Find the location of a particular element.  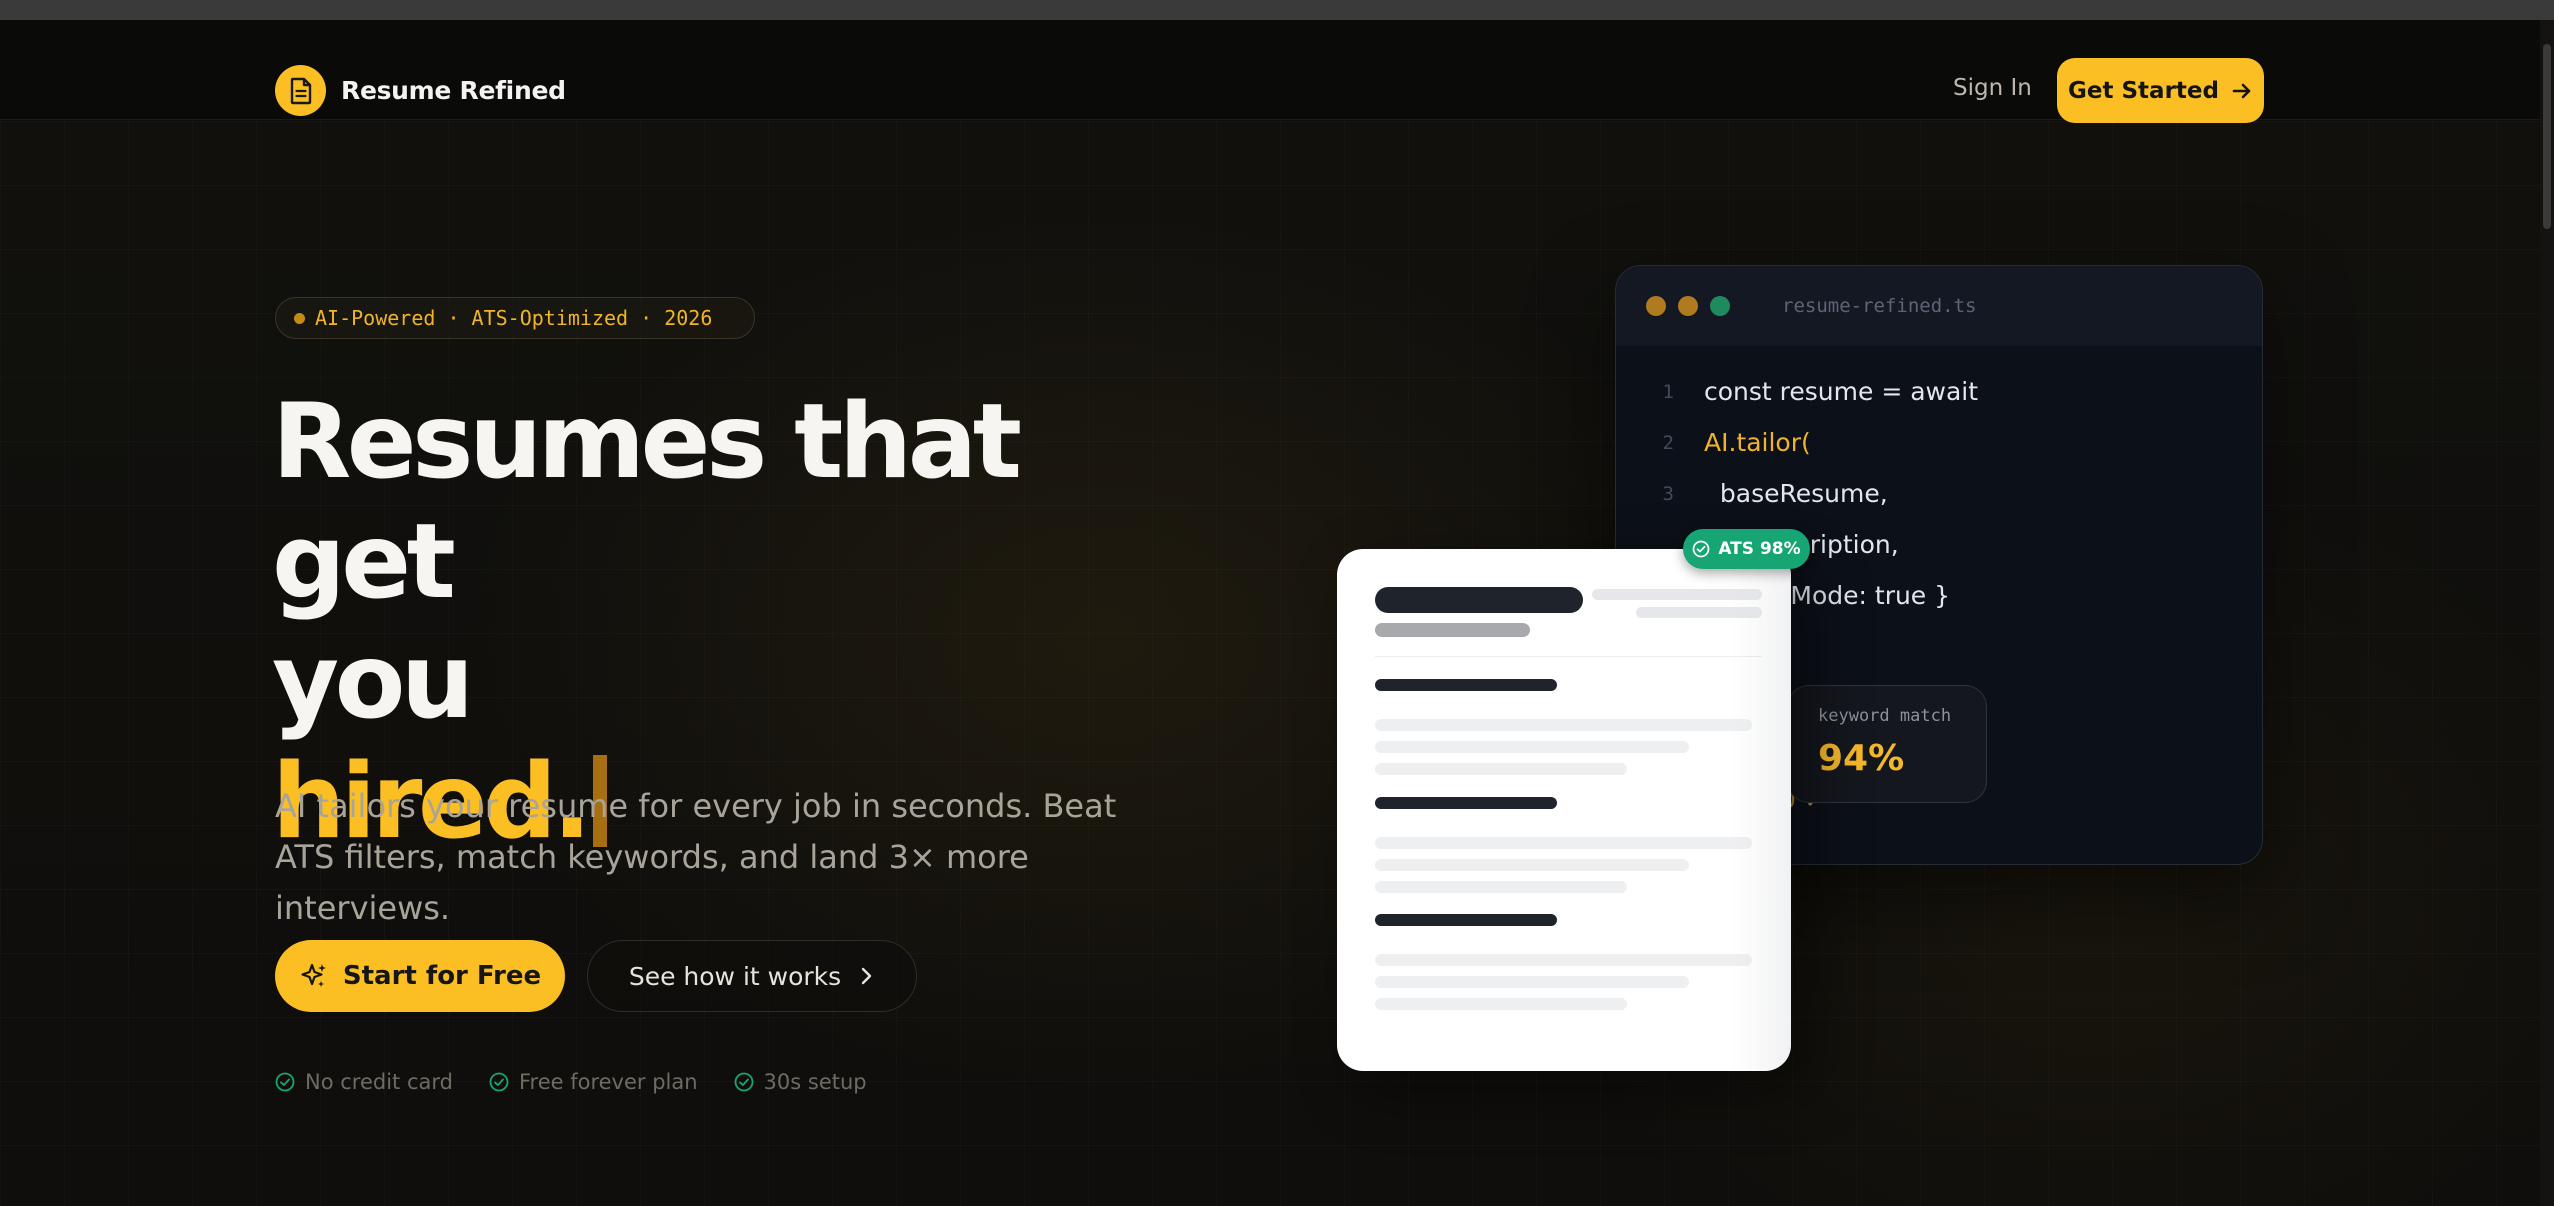

get-started-button: Get Started is located at coordinates (2160, 90).